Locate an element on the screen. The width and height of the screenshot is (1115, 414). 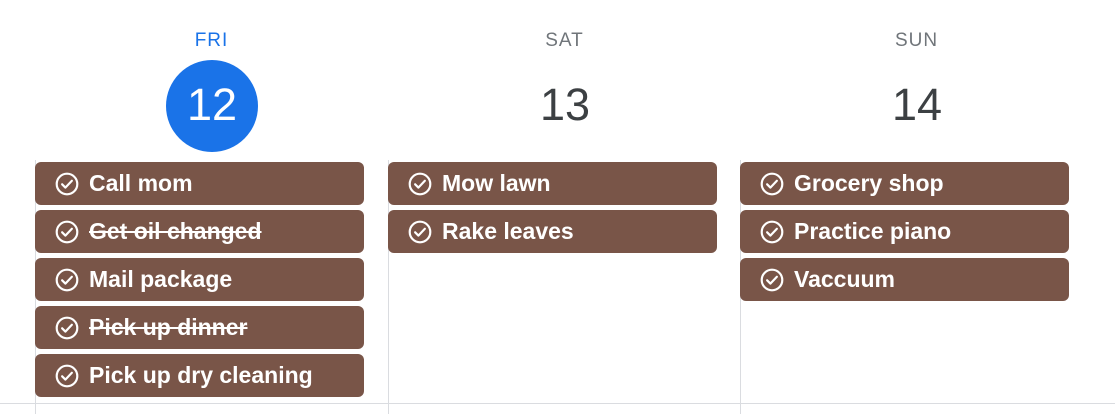
task-label: Rake leaves is located at coordinates (508, 231).